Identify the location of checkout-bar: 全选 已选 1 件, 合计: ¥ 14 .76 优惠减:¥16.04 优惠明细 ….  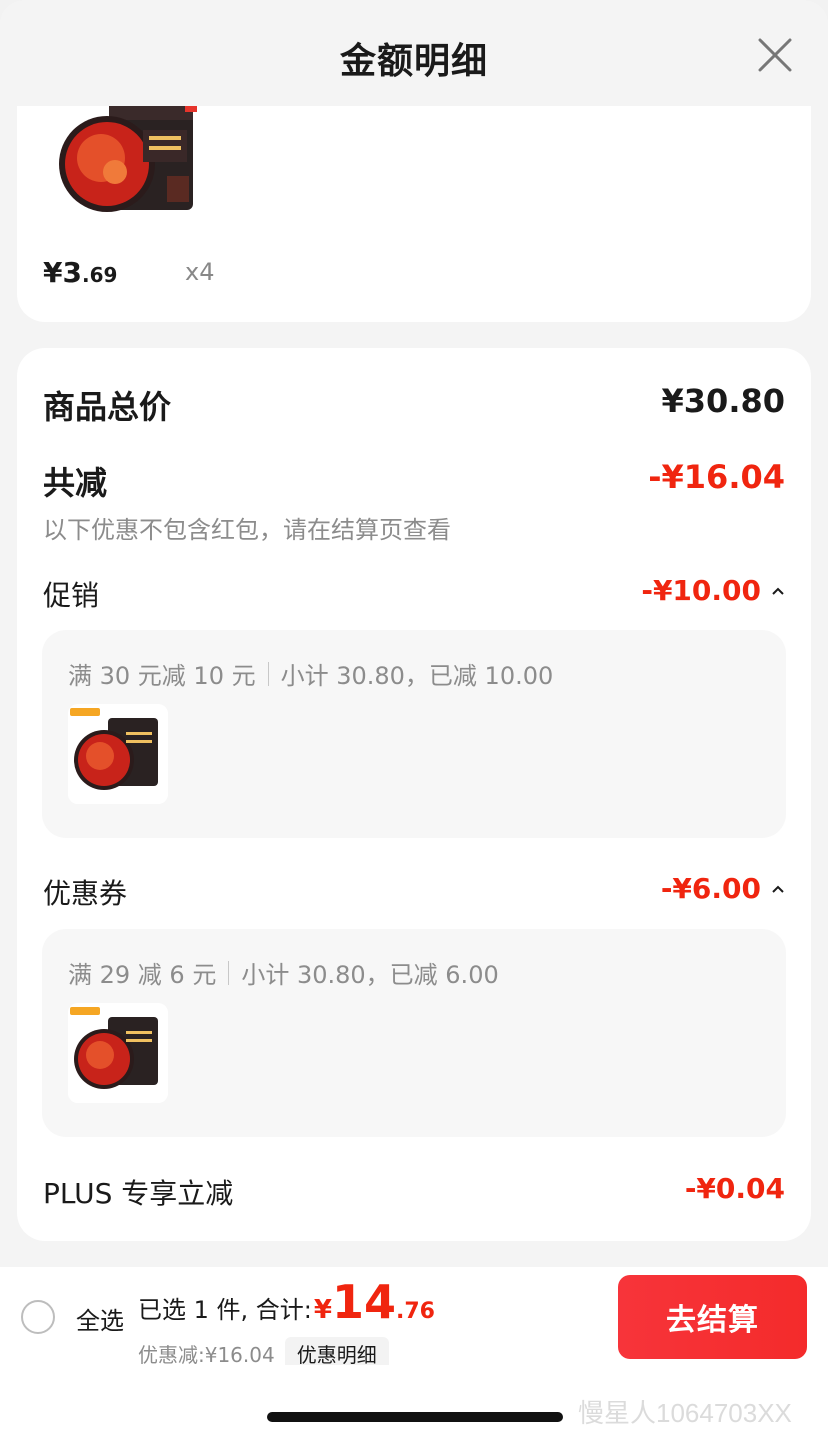
(414, 1318).